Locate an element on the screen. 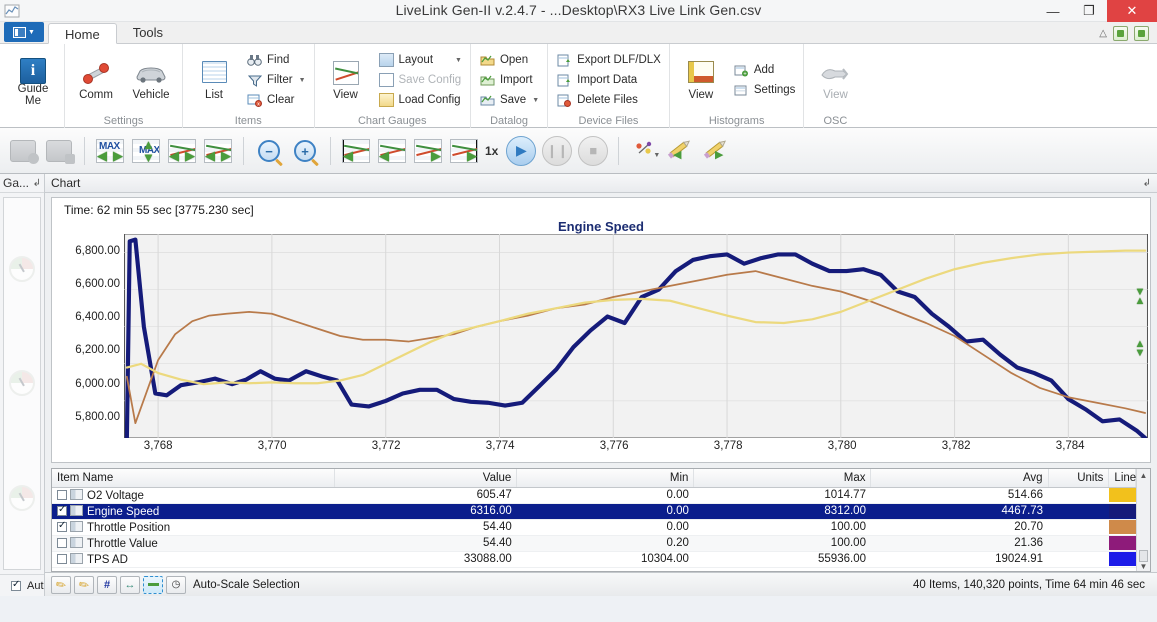 This screenshot has height=622, width=1157. row-avg-cell: 514.66 is located at coordinates (959, 495).